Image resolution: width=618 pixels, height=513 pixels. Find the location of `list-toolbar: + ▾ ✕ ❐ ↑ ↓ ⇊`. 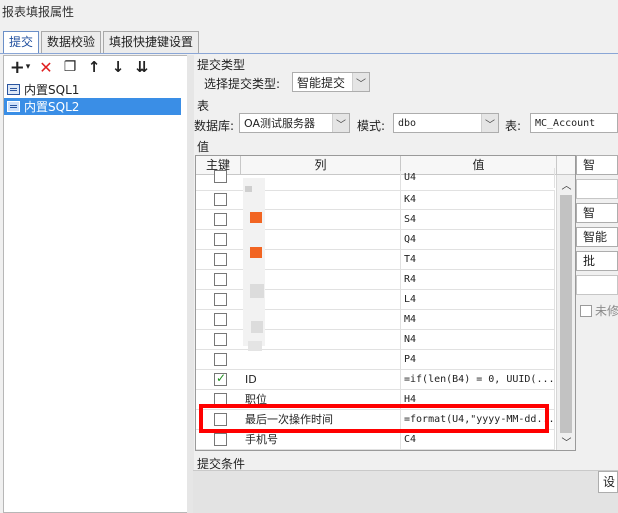

list-toolbar: + ▾ ✕ ❐ ↑ ↓ ⇊ is located at coordinates (80, 67).